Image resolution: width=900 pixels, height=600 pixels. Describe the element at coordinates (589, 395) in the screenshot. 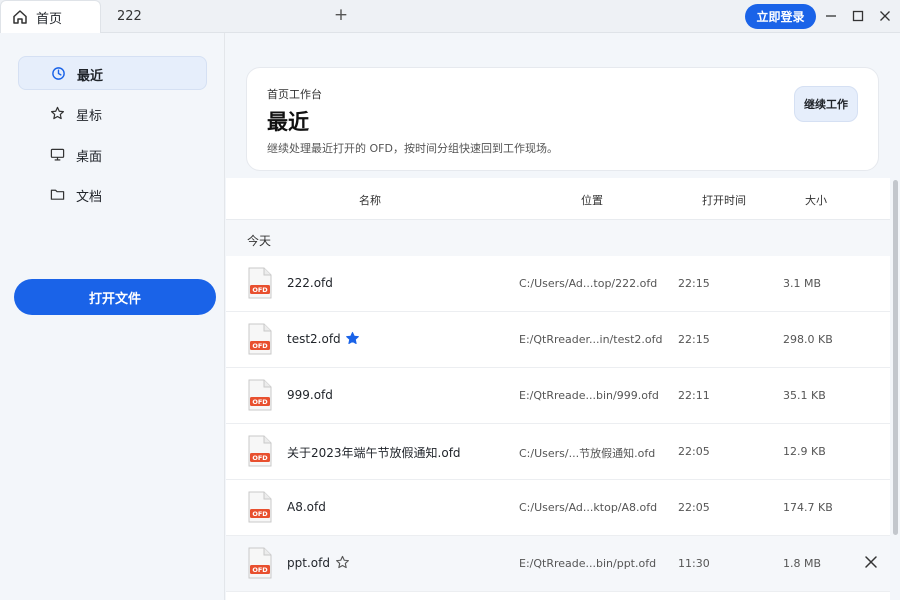

I see `file-location: E:/QtRreade...bin/999.ofd` at that location.